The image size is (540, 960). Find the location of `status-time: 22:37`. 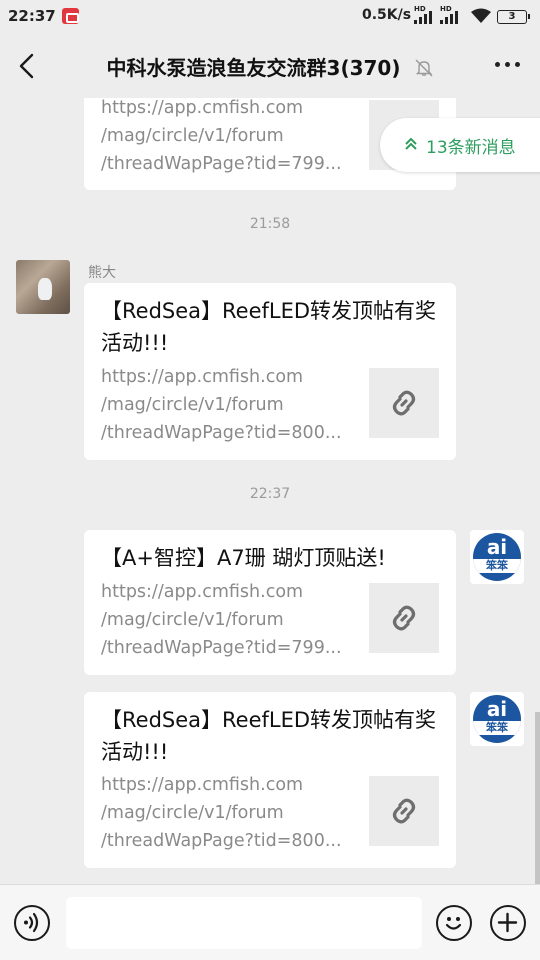

status-time: 22:37 is located at coordinates (32, 16).